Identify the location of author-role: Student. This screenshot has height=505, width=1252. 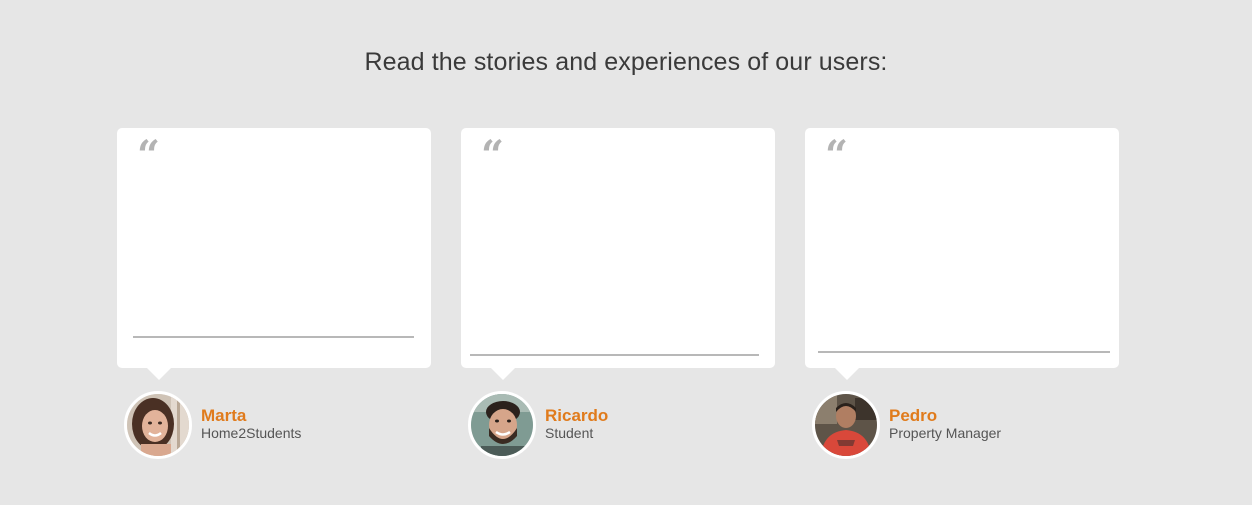
(569, 433).